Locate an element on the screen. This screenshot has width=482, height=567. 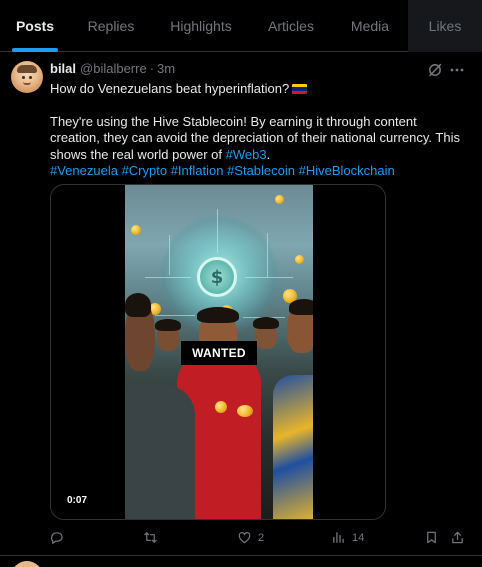
share-icon is located at coordinates (457, 537).